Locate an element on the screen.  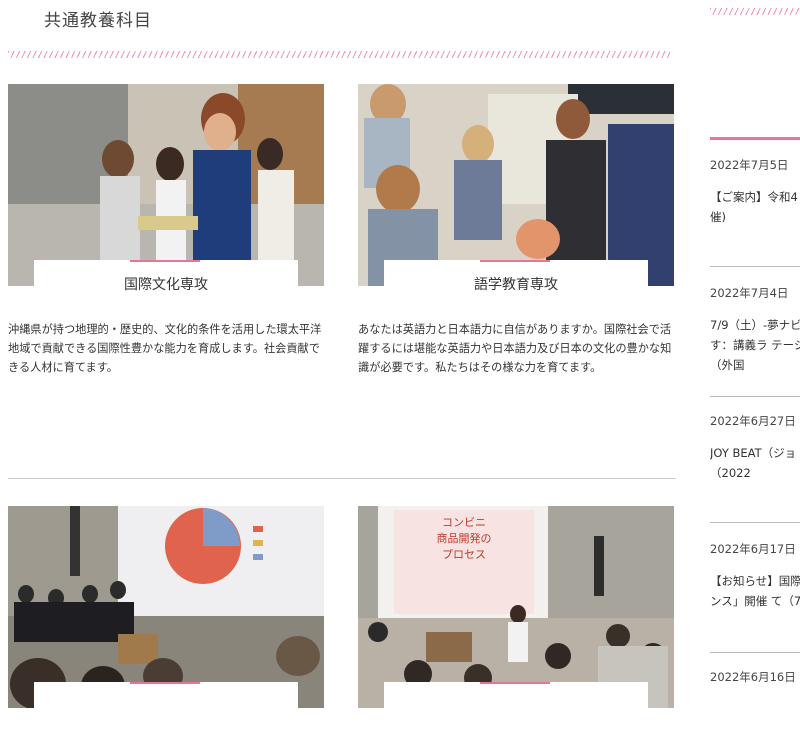
news-date: 2022年6月27日 is located at coordinates (753, 421).